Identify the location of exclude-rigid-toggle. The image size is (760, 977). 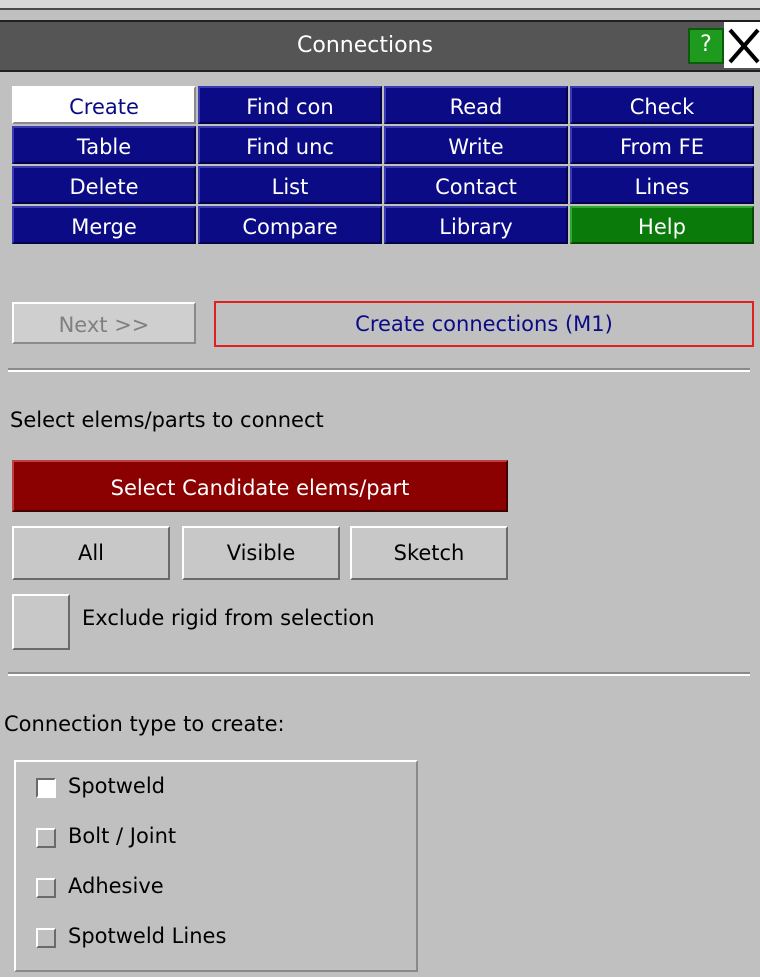
(41, 622).